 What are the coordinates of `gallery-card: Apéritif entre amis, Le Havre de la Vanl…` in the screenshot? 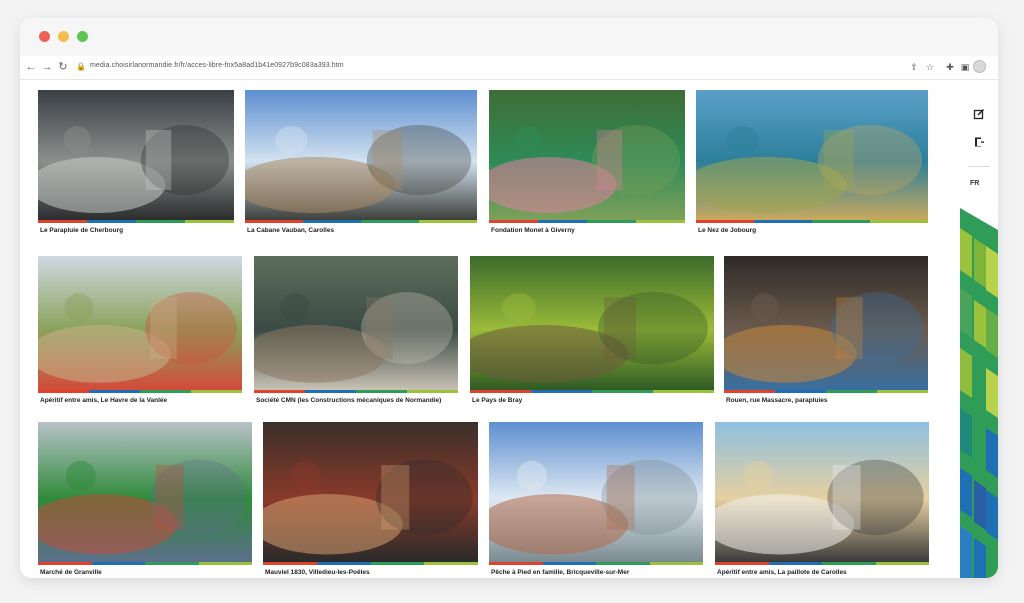 It's located at (140, 332).